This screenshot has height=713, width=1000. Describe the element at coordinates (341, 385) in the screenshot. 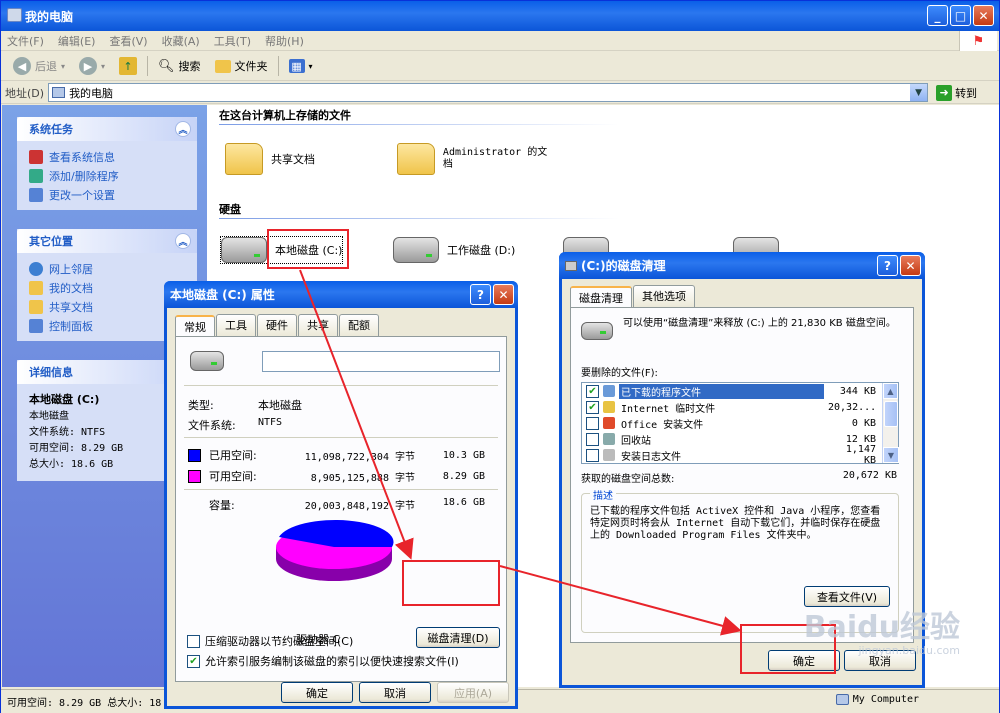

I see `divider` at that location.